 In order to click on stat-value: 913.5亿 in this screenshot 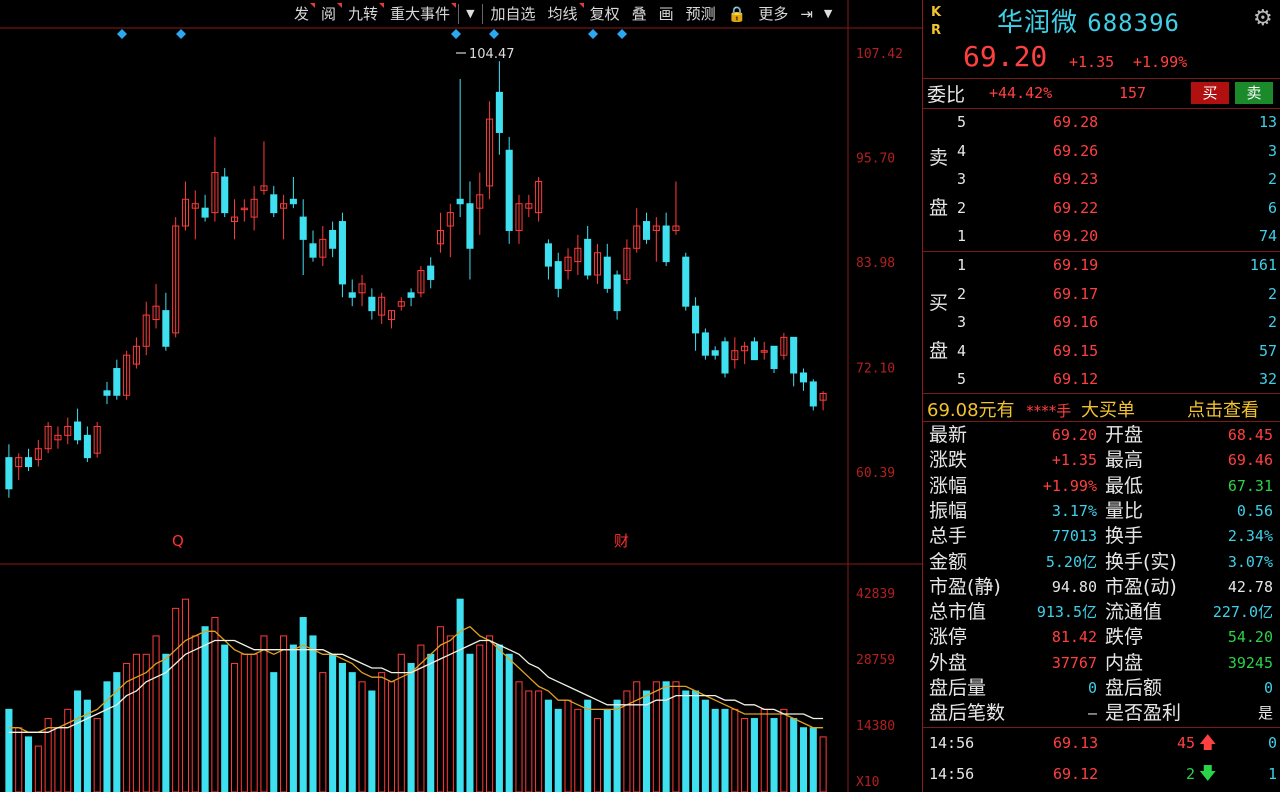, I will do `click(1066, 612)`.